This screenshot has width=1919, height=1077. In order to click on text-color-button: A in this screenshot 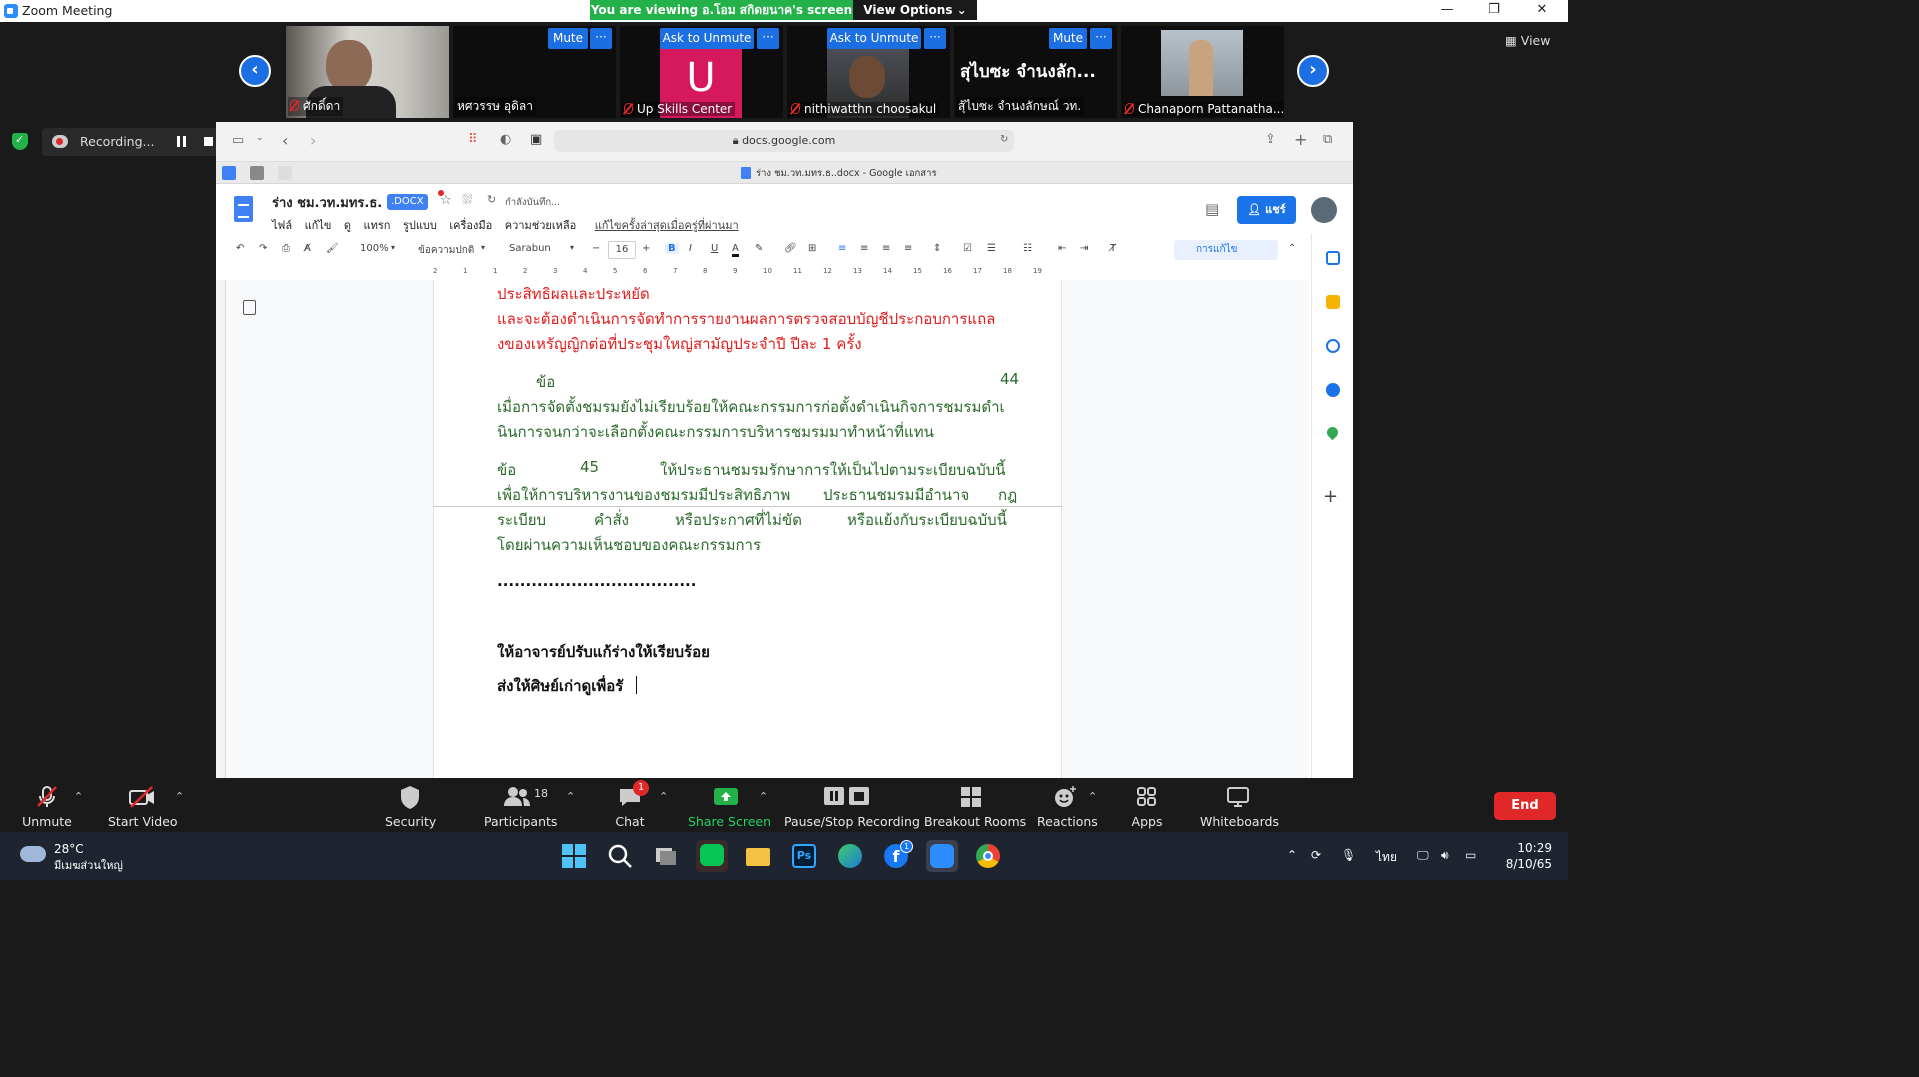, I will do `click(735, 250)`.